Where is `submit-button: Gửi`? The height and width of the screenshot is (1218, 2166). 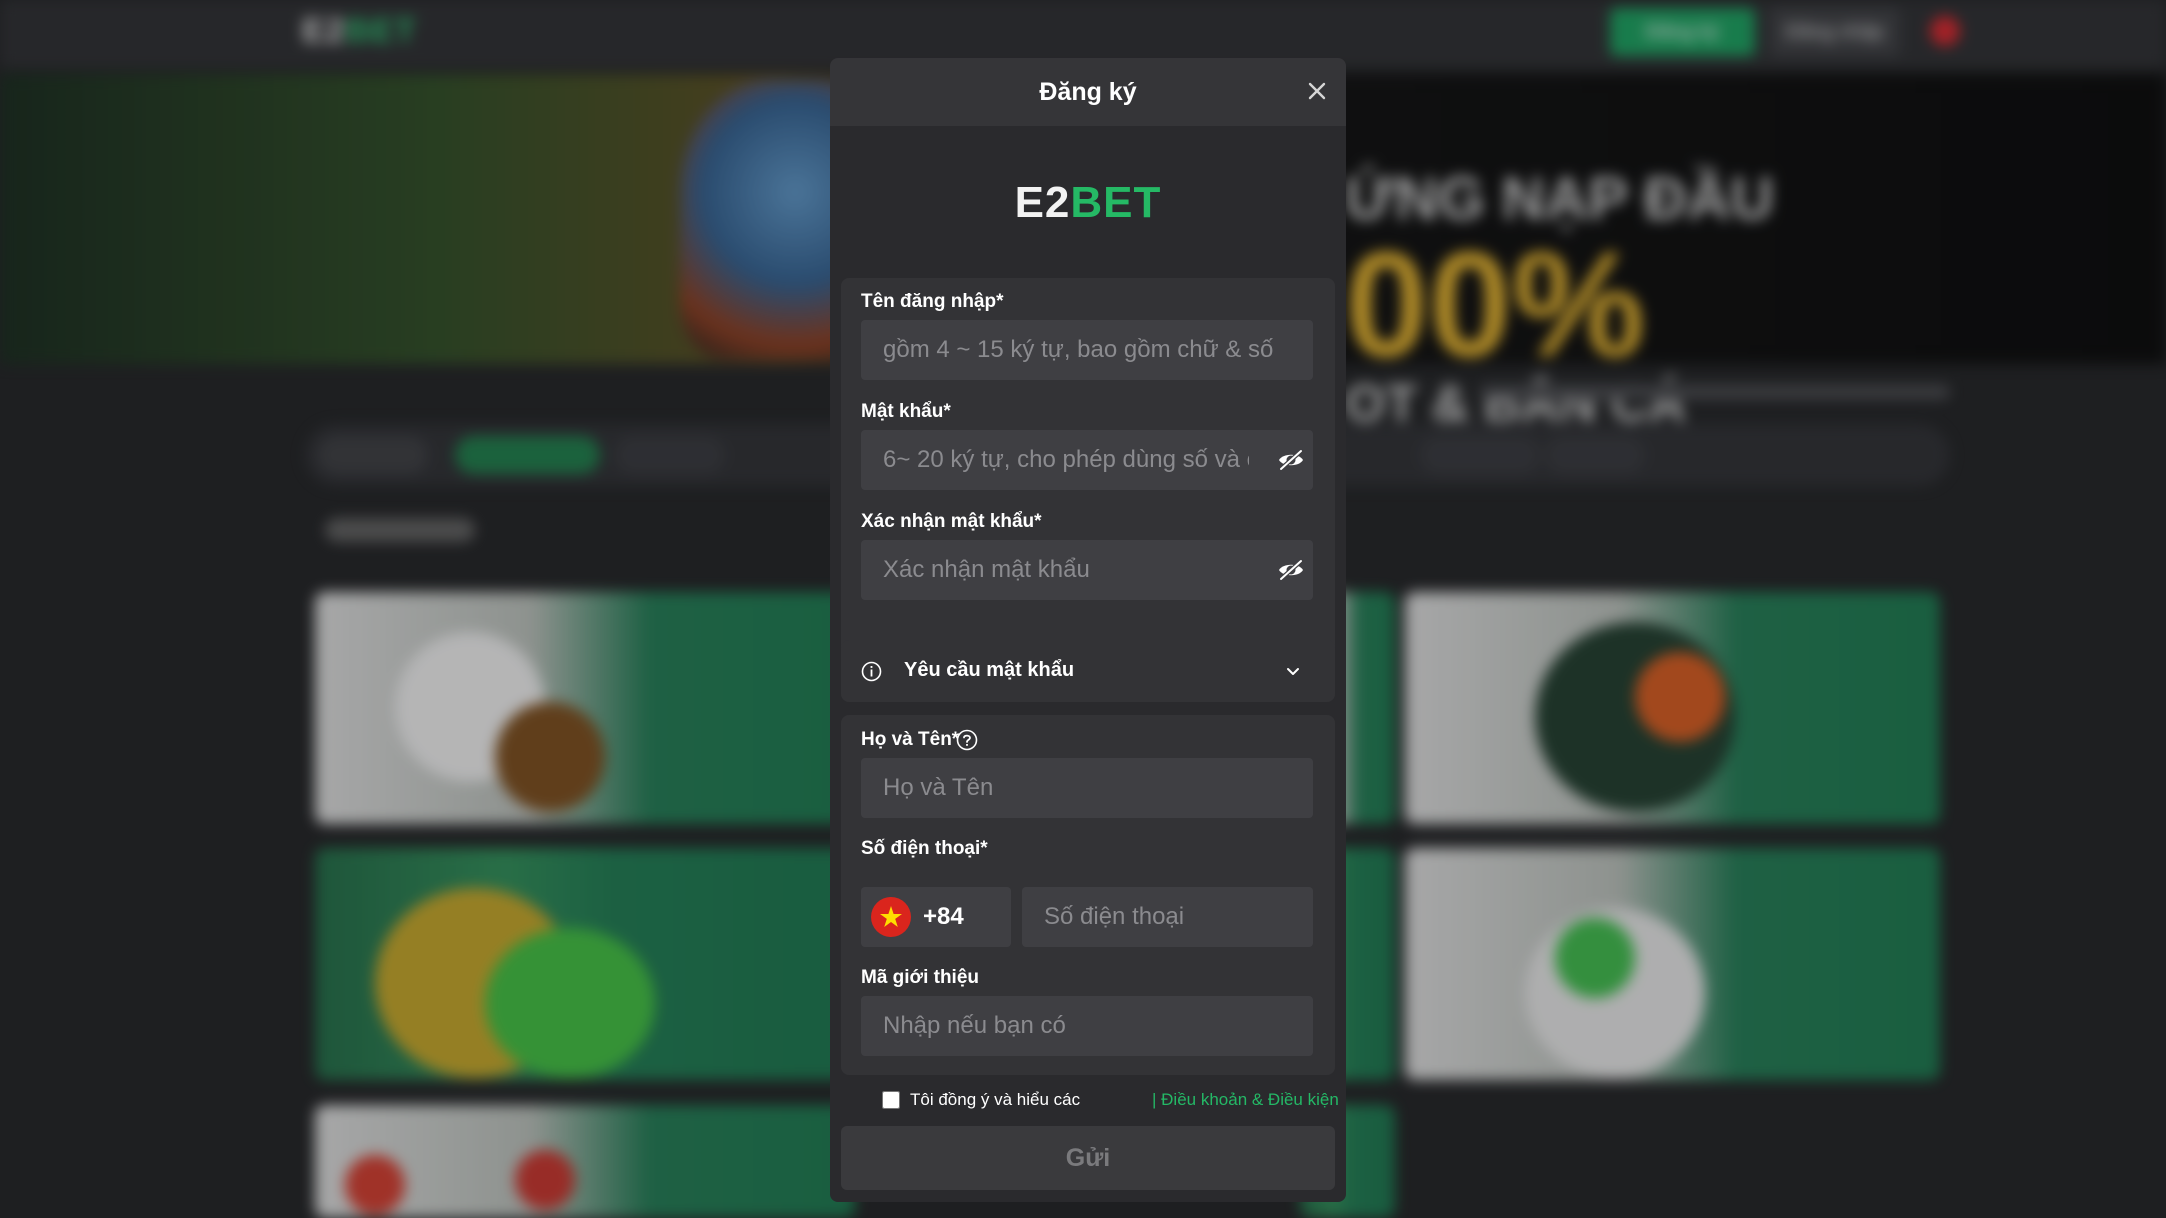 submit-button: Gửi is located at coordinates (1088, 1158).